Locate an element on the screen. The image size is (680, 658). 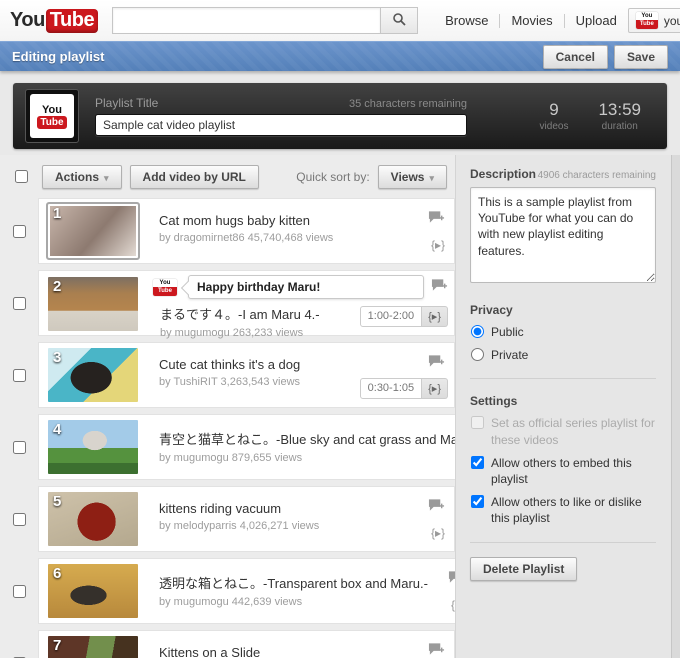
allow-embed-option: Allow others to embed this playlist is located at coordinates (563, 471).